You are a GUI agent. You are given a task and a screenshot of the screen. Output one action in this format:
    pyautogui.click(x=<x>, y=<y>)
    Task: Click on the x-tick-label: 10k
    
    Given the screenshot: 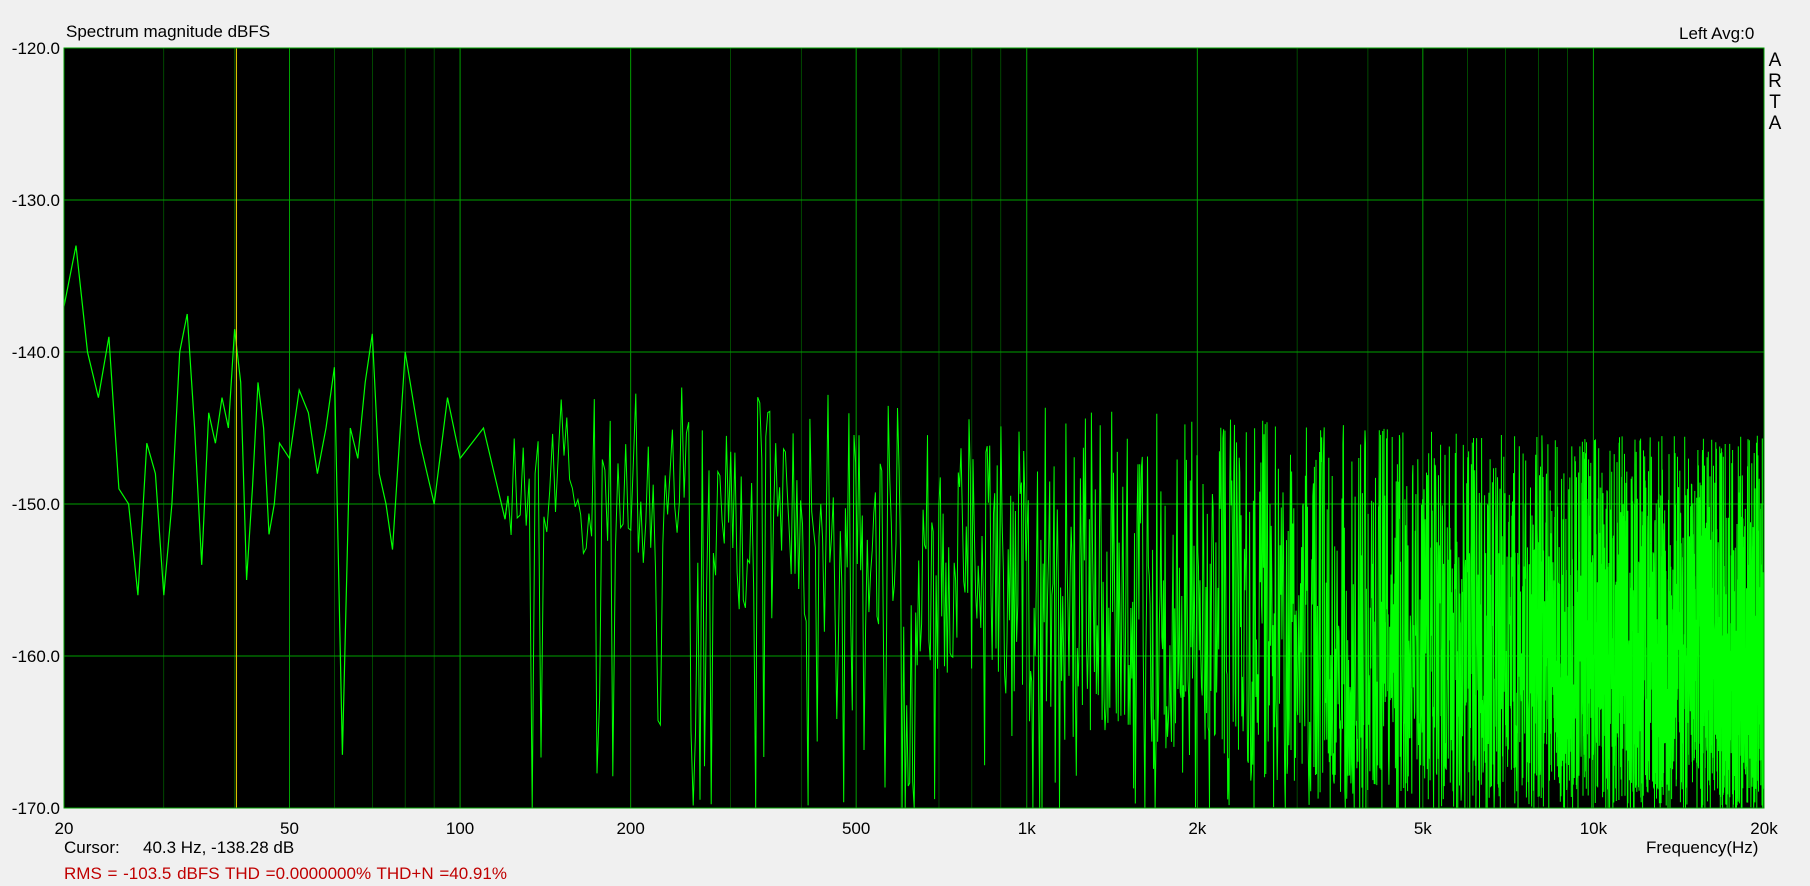 What is the action you would take?
    pyautogui.click(x=1594, y=828)
    